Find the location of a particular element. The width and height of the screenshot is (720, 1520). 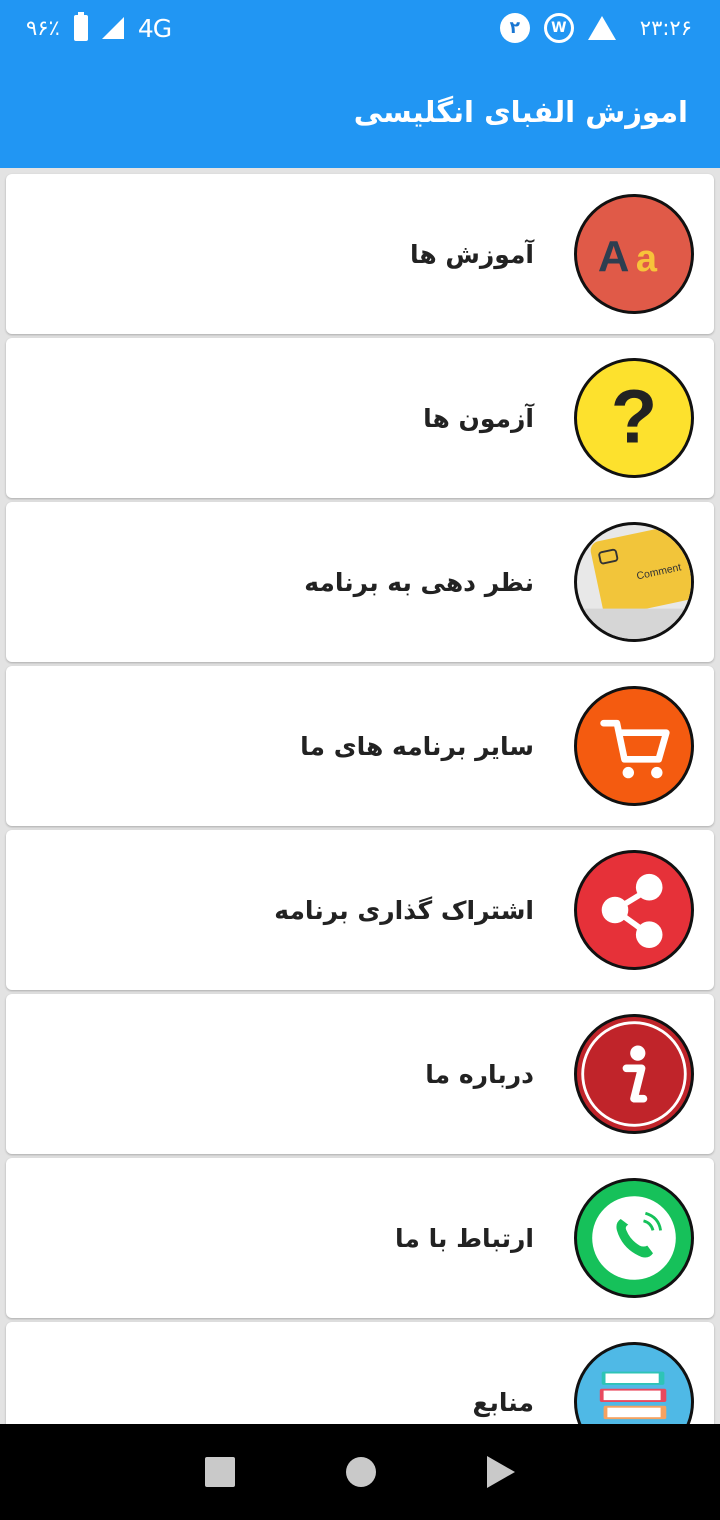

menu-item-quizzes: ? آزمون ها is located at coordinates (360, 418).